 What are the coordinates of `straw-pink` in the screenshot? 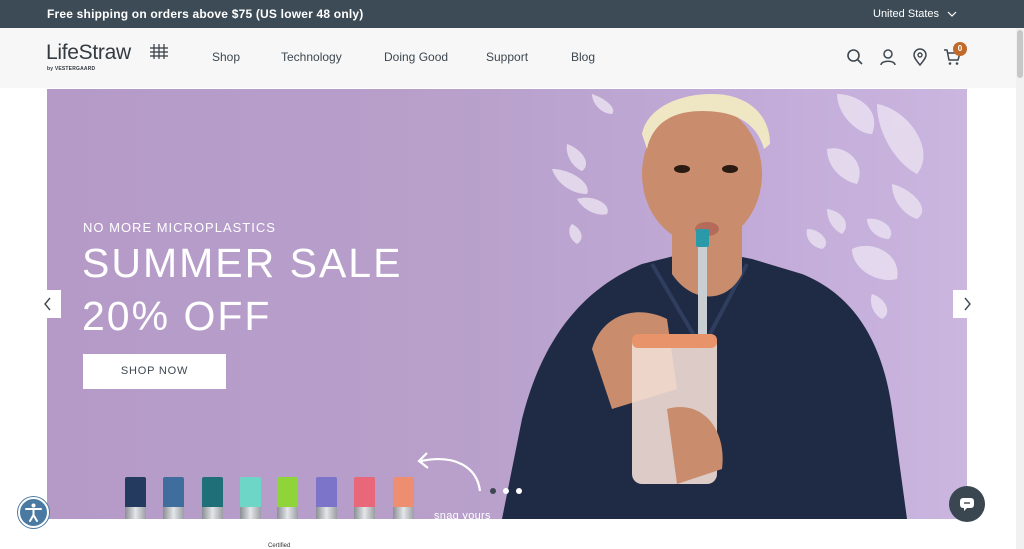 It's located at (364, 498).